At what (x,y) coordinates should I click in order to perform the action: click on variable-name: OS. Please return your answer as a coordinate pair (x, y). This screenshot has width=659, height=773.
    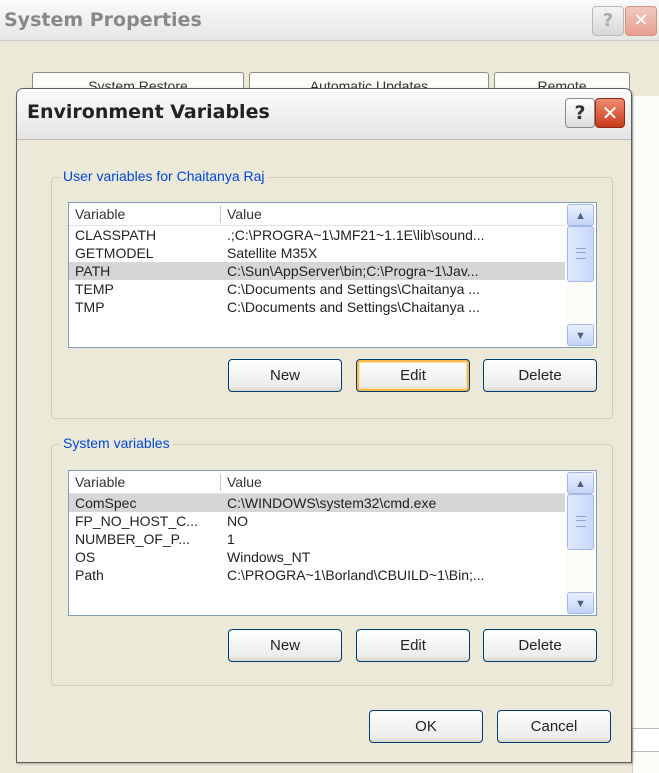
    Looking at the image, I should click on (85, 557).